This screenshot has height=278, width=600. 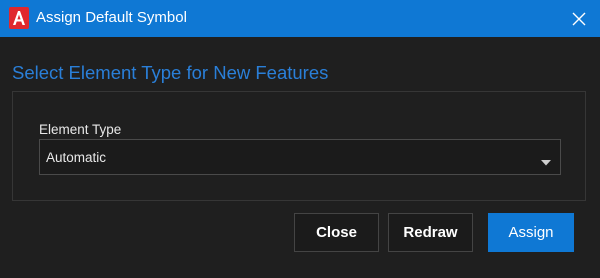 I want to click on autocad-a-icon, so click(x=19, y=18).